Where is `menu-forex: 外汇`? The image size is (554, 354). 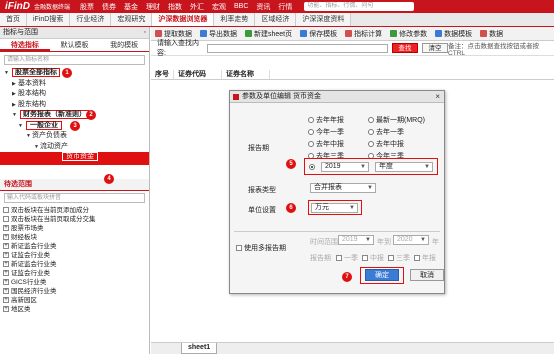
menu-forex: 外汇 is located at coordinates (197, 7).